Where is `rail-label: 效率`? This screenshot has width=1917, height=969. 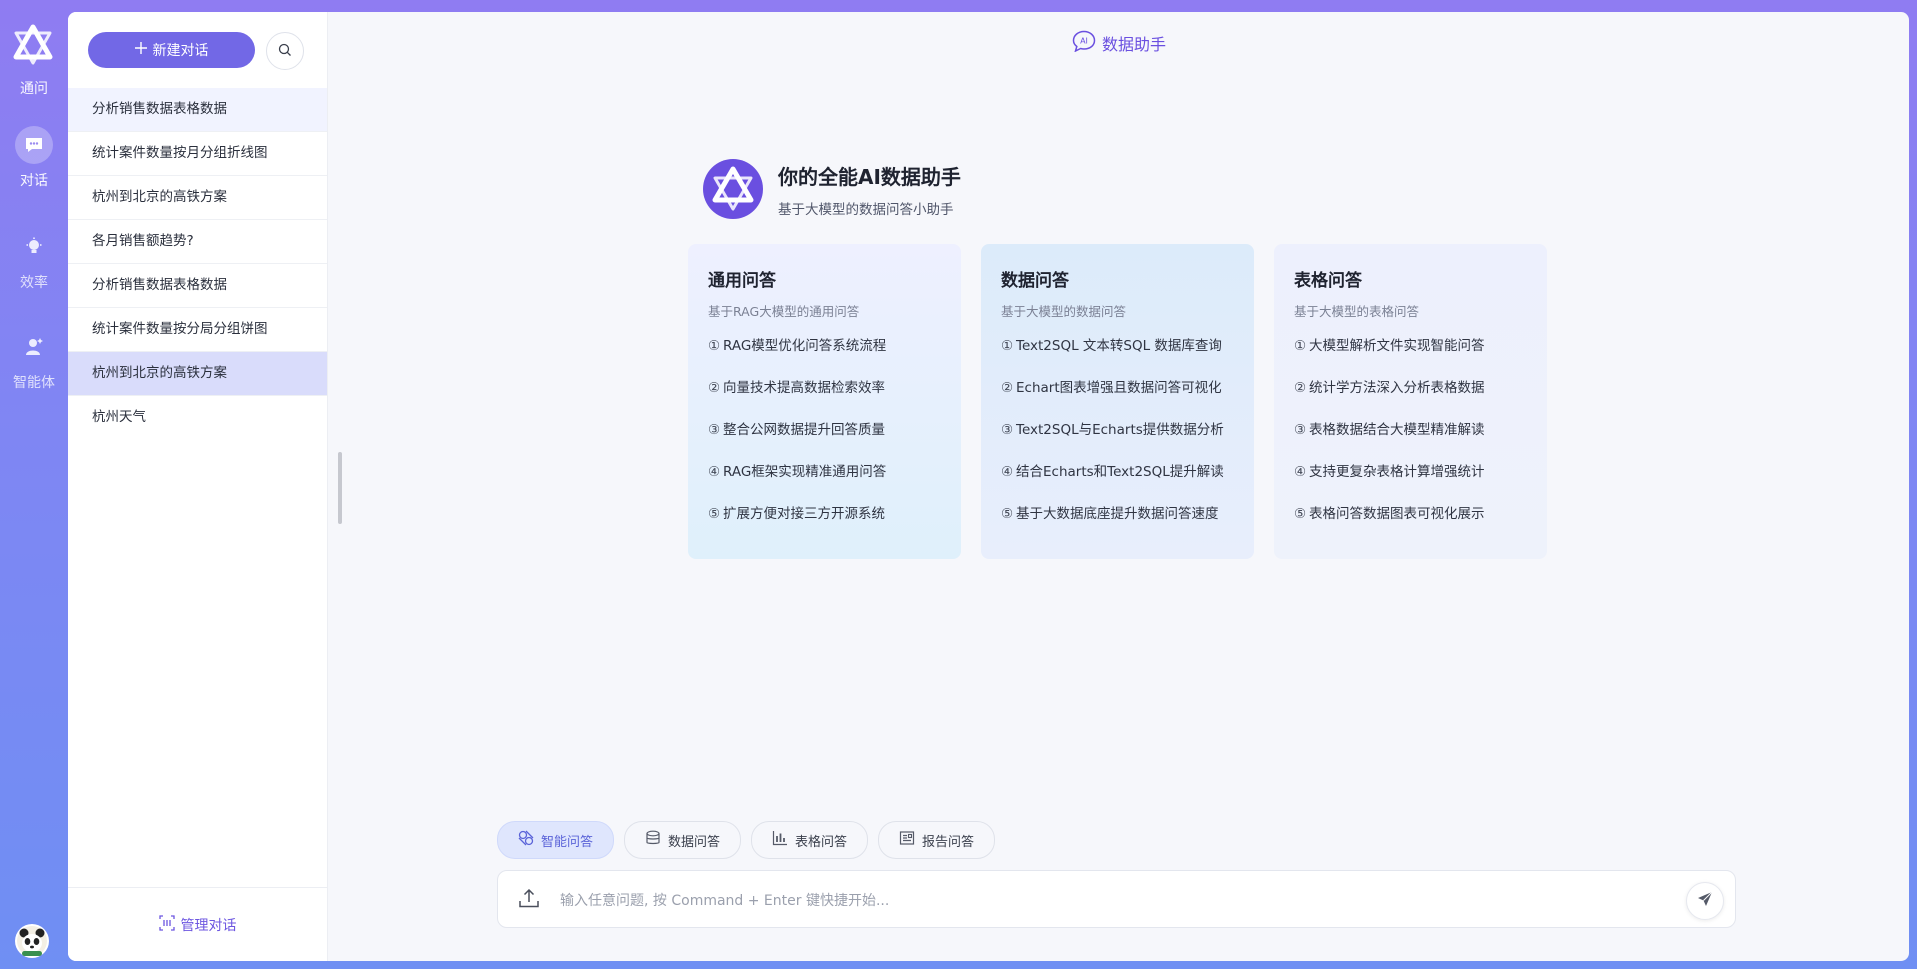
rail-label: 效率 is located at coordinates (34, 283).